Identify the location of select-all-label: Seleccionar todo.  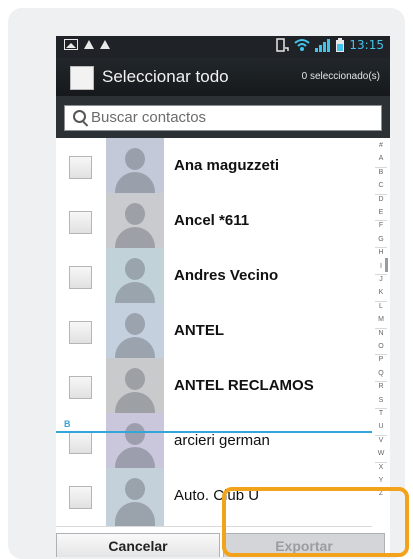
(165, 77).